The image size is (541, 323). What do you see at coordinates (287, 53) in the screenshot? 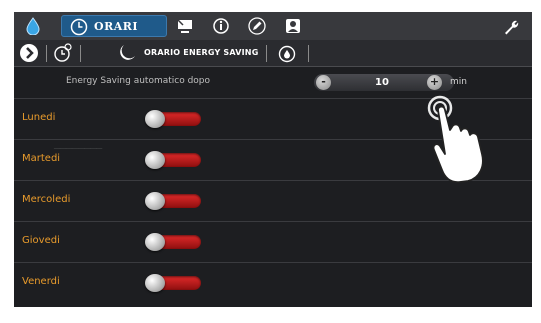
I see `clock-drop-icon` at bounding box center [287, 53].